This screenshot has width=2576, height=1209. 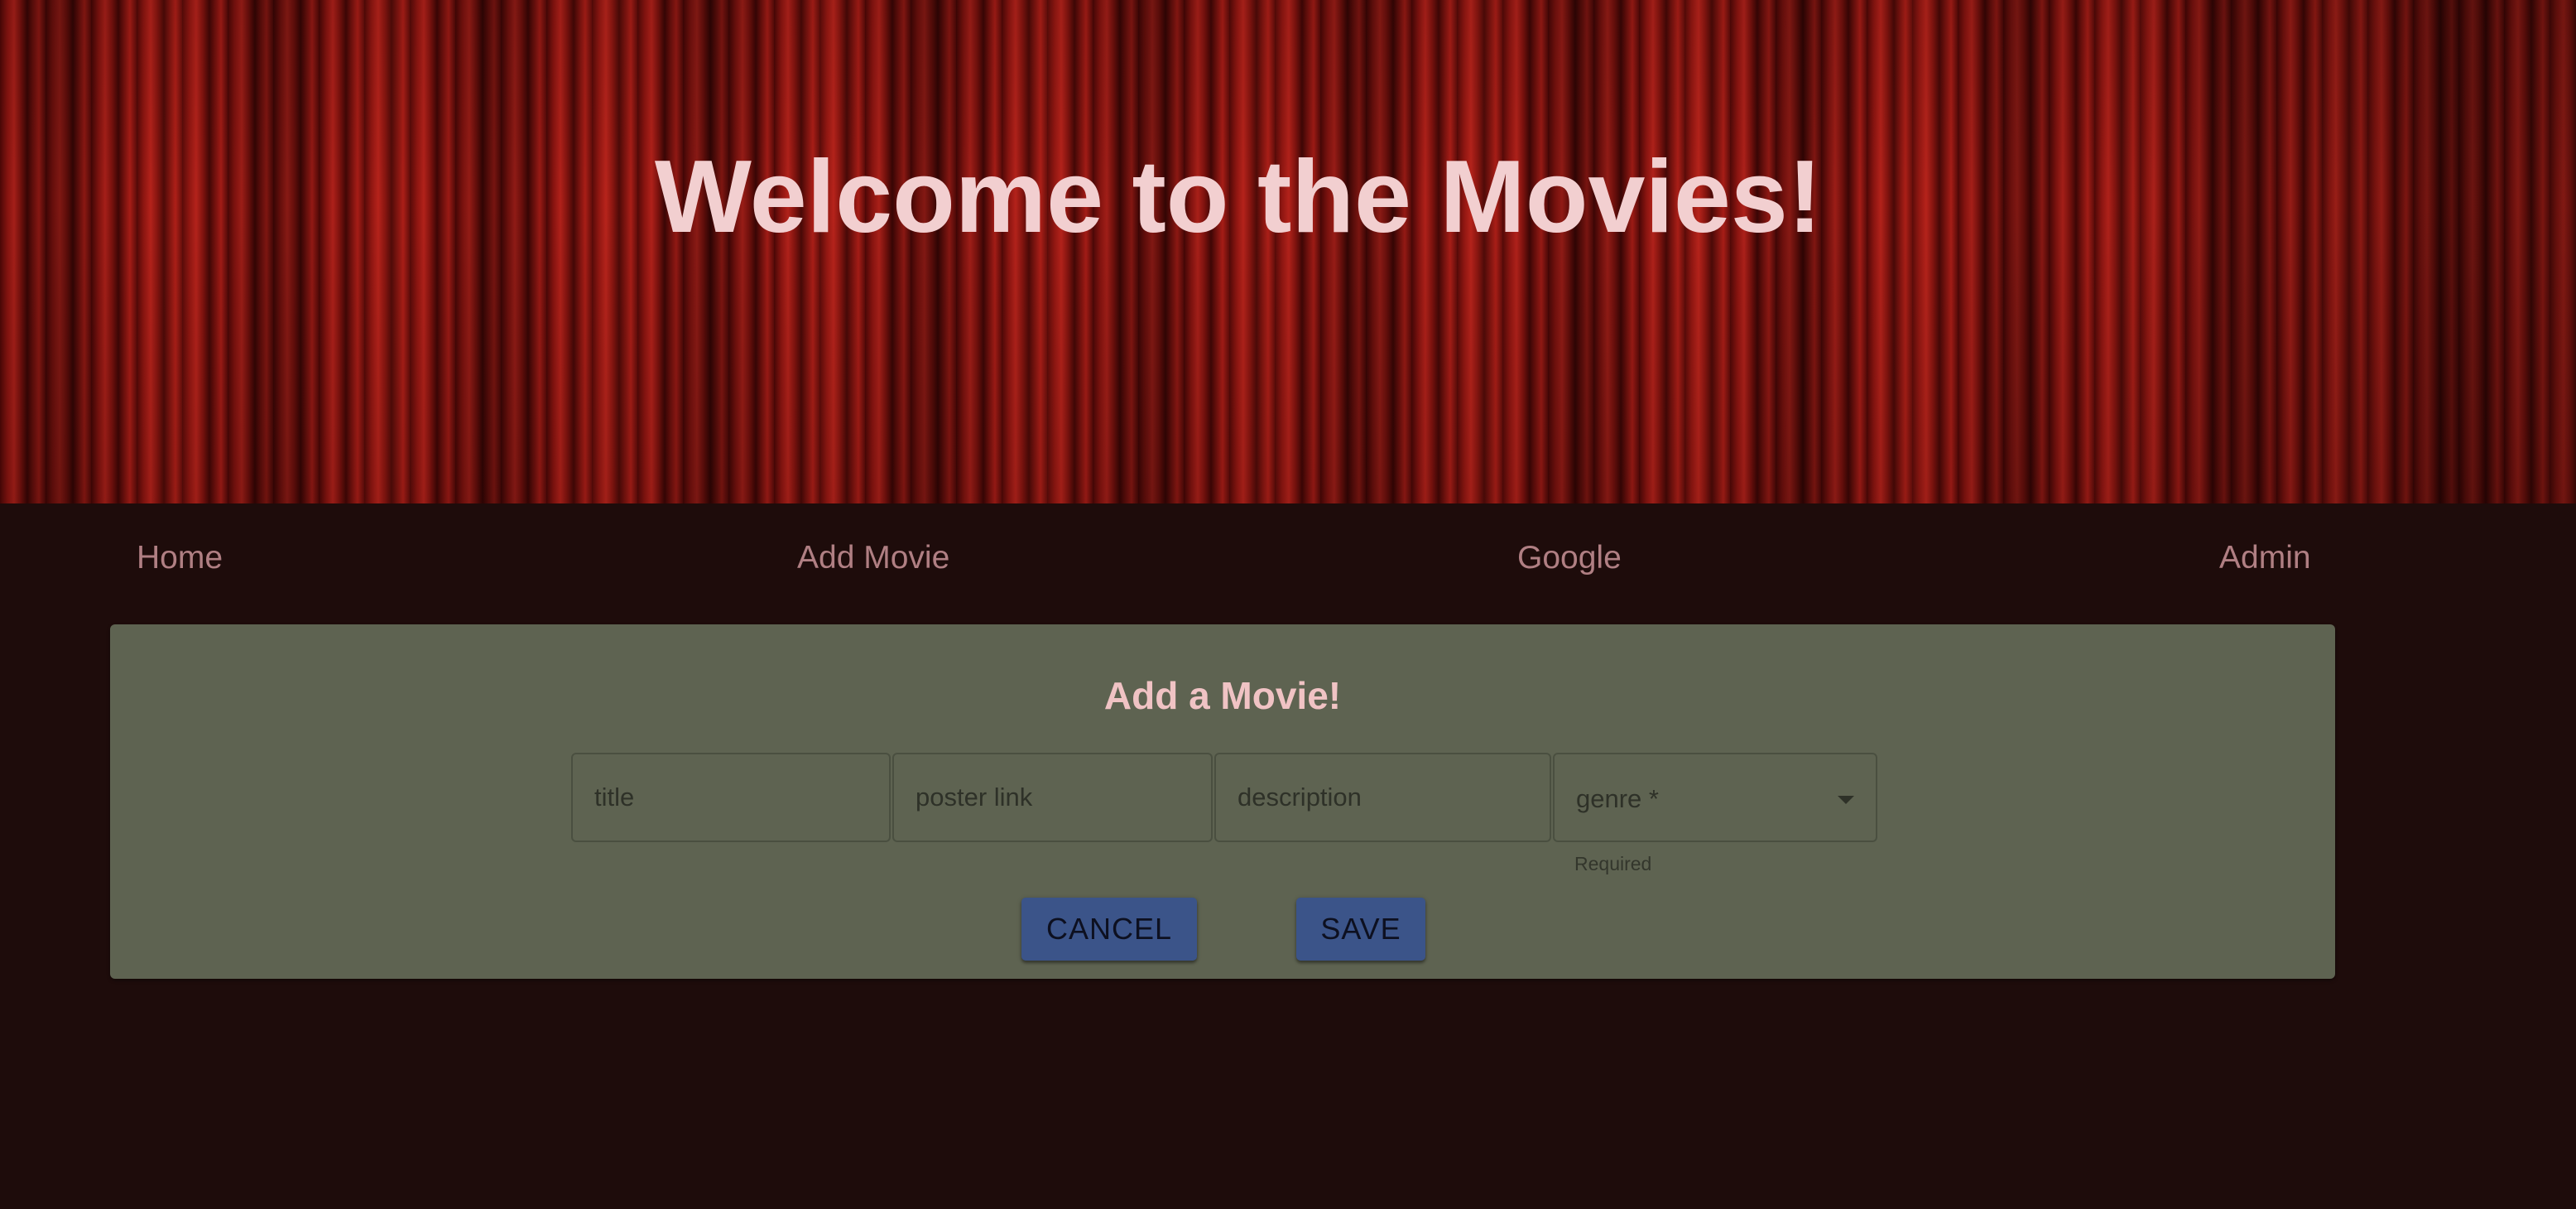 I want to click on main-nav: Home Add Movie Google Admin, so click(x=1288, y=557).